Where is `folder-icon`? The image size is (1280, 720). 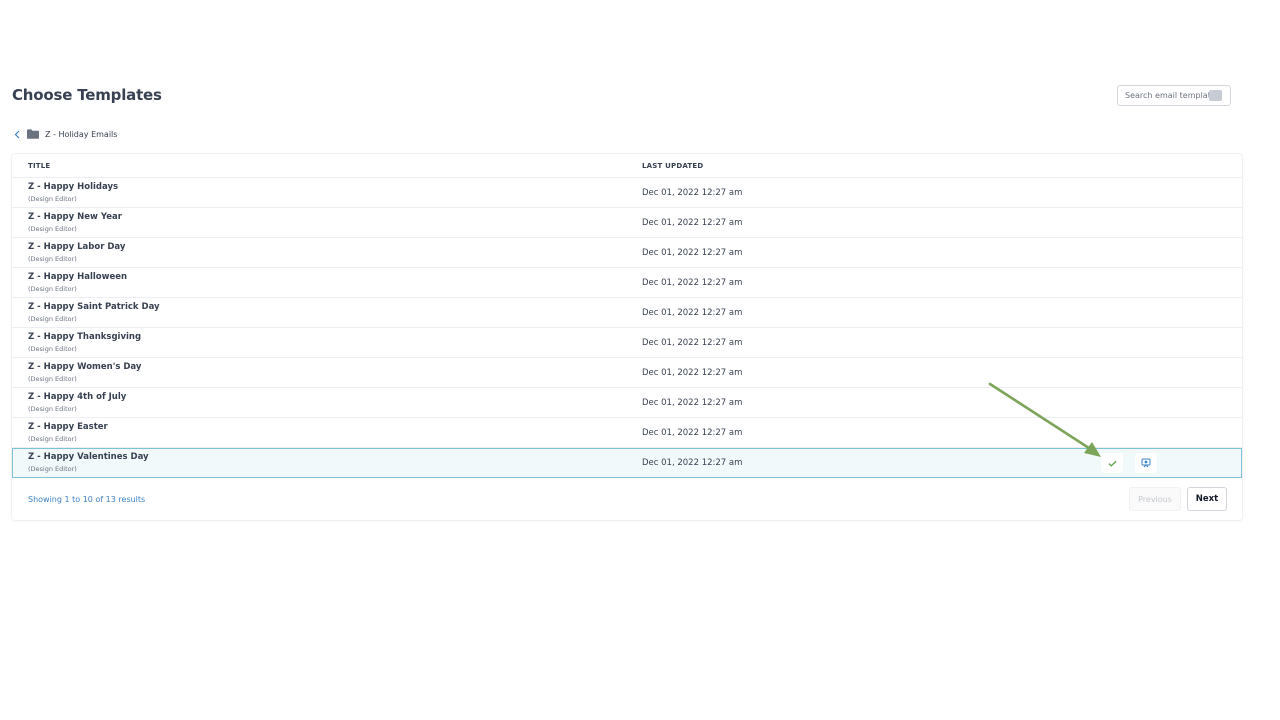 folder-icon is located at coordinates (33, 134).